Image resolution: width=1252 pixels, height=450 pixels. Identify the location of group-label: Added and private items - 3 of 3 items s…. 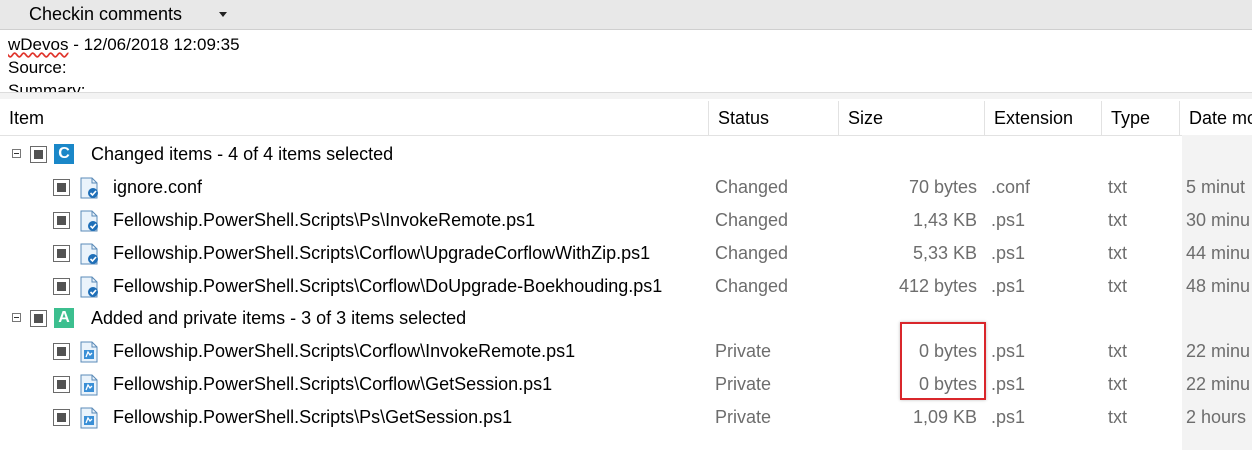
(279, 318).